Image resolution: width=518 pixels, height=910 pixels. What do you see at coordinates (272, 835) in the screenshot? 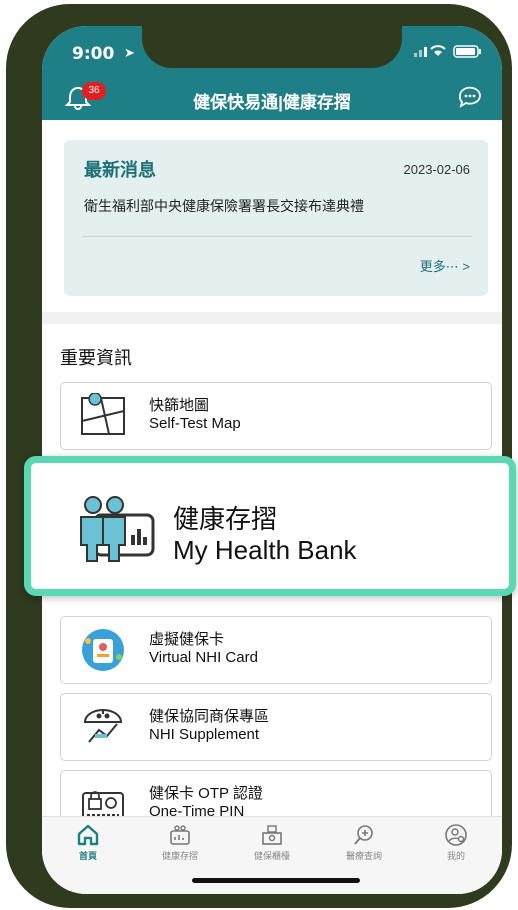
I see `counter-icon` at bounding box center [272, 835].